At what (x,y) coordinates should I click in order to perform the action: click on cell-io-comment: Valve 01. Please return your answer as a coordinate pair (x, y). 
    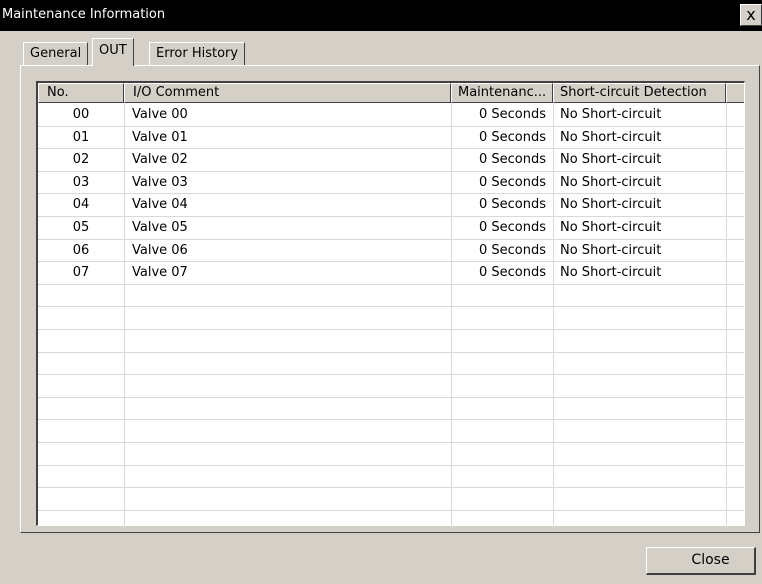
    Looking at the image, I should click on (160, 137).